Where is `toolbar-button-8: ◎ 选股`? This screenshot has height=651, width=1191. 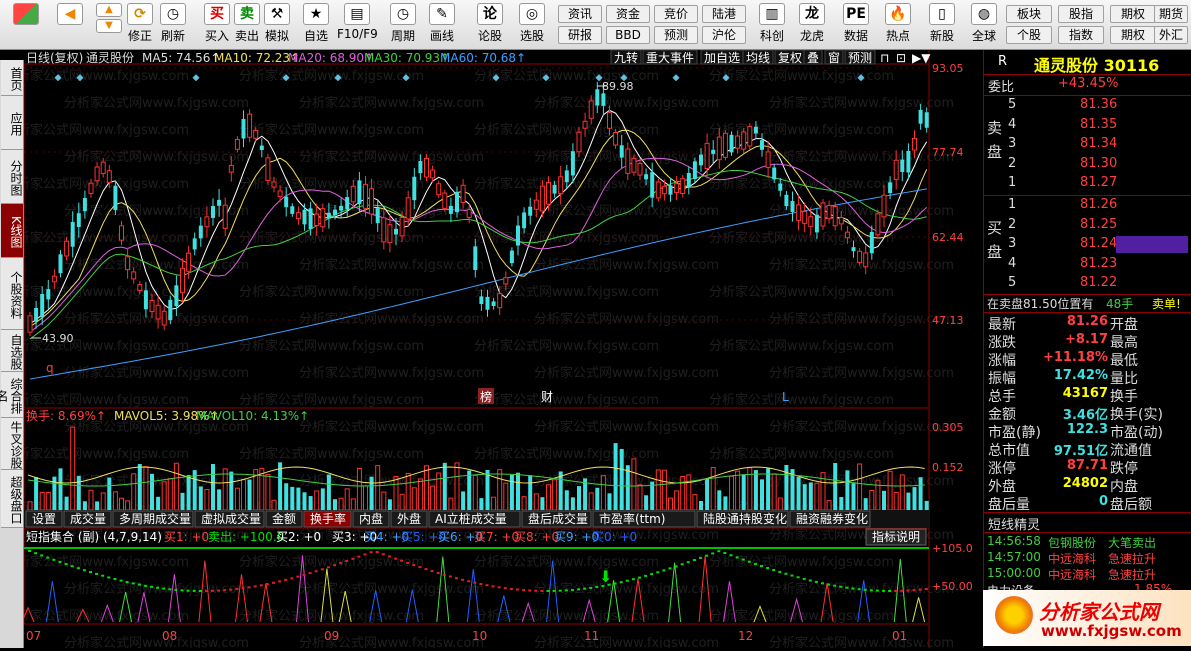
toolbar-button-8: ◎ 选股 is located at coordinates (532, 25).